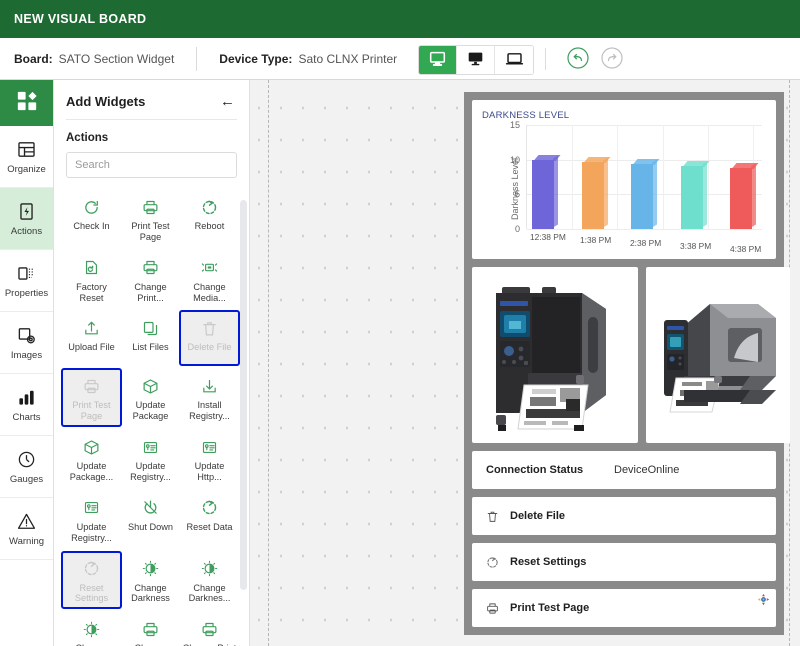  Describe the element at coordinates (150, 580) in the screenshot. I see `widget-item-change-darkness: Change Darkness` at that location.